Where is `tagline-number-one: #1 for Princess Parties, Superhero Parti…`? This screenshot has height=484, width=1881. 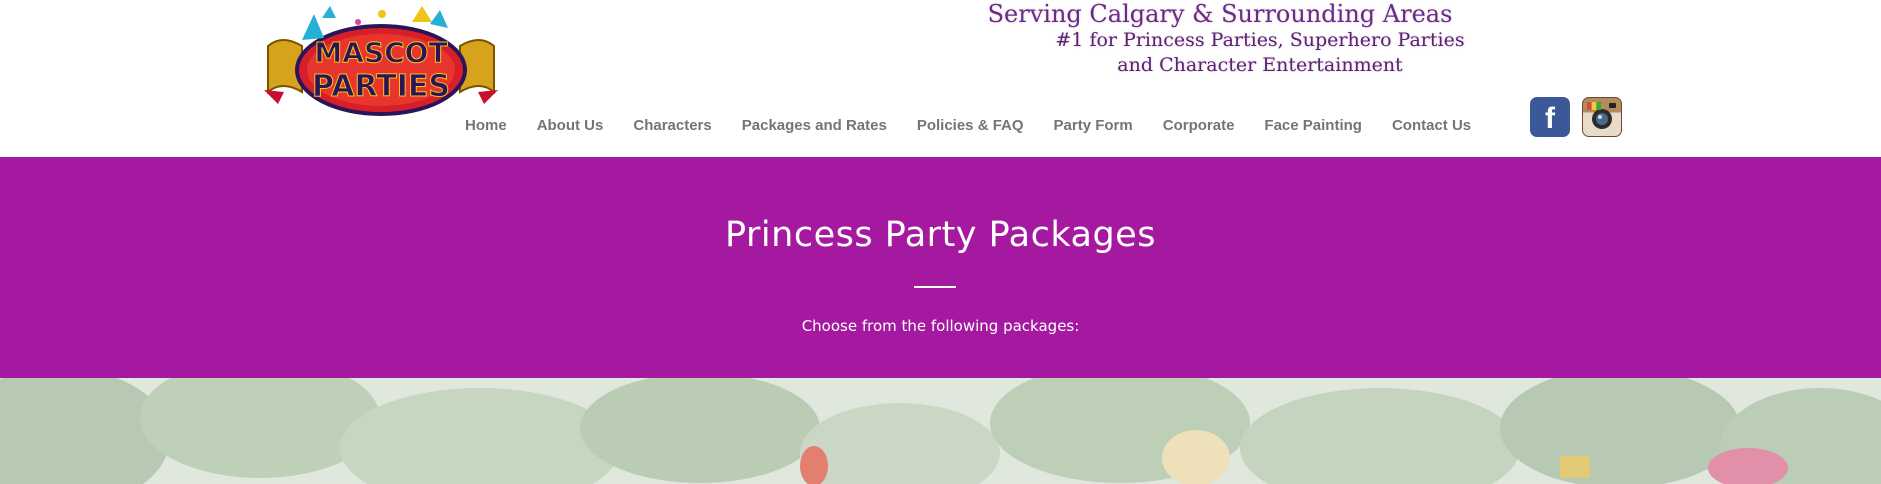
tagline-number-one: #1 for Princess Parties, Superhero Parti… is located at coordinates (1260, 40).